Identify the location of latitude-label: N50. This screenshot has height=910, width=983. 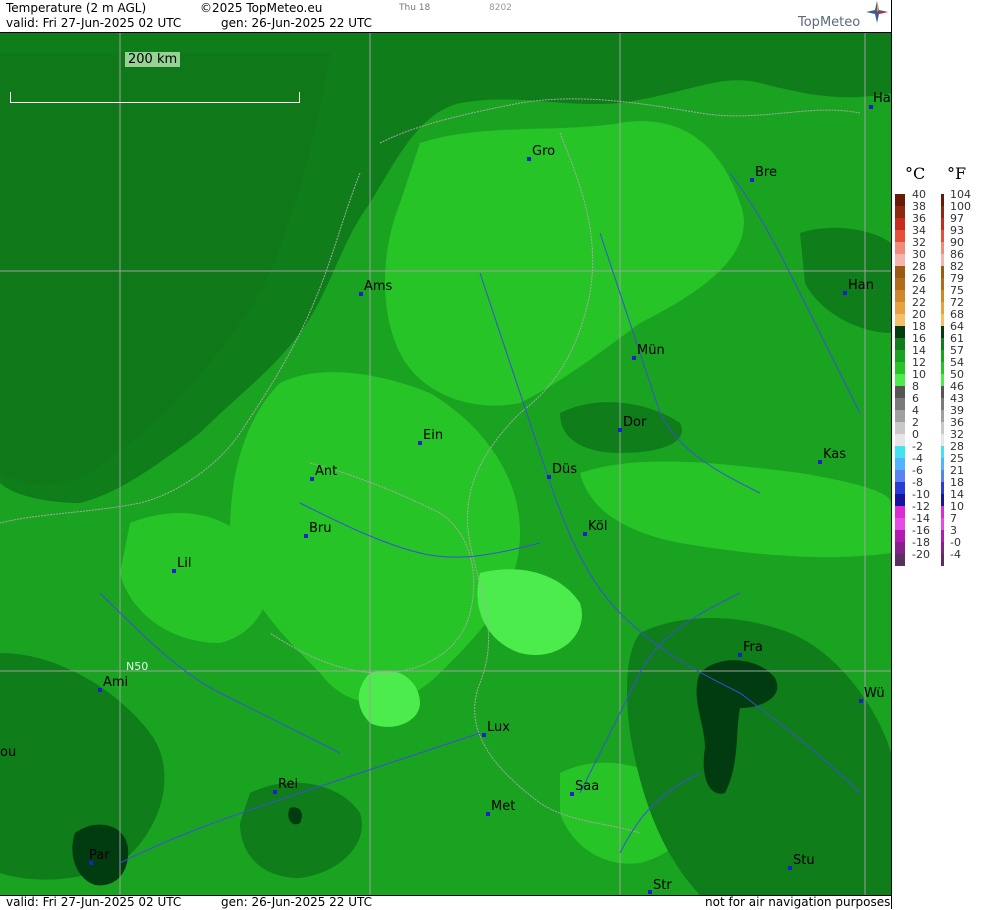
(137, 666).